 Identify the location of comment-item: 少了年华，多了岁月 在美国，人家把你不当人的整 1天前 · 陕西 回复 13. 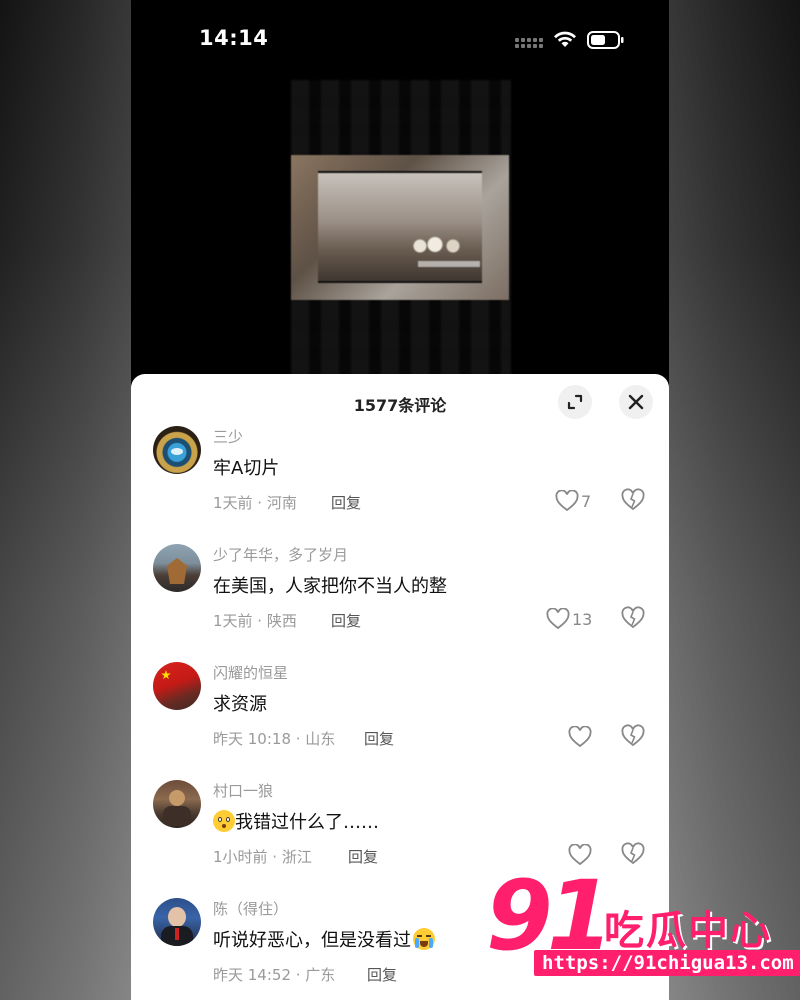
(400, 603).